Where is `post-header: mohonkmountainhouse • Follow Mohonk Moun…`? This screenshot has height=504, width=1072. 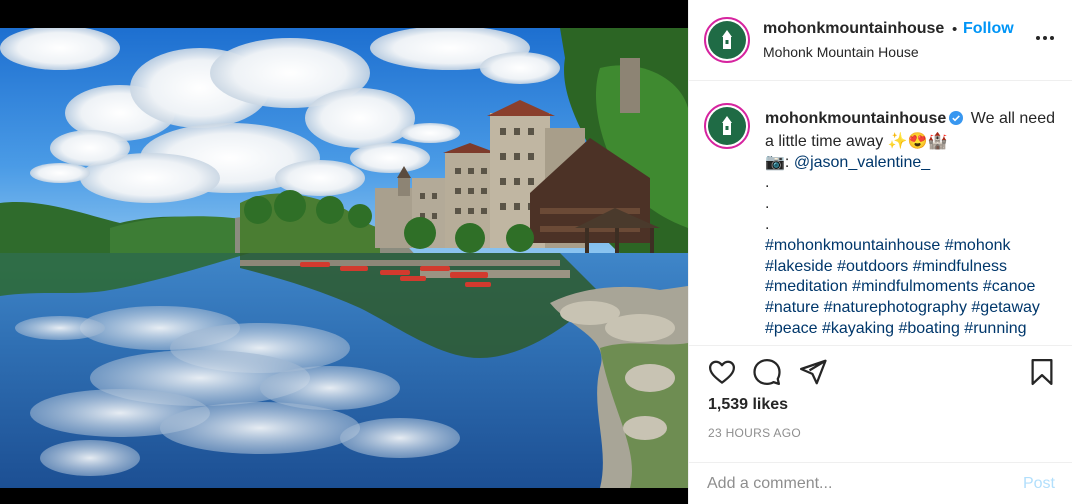 post-header: mohonkmountainhouse • Follow Mohonk Moun… is located at coordinates (880, 40).